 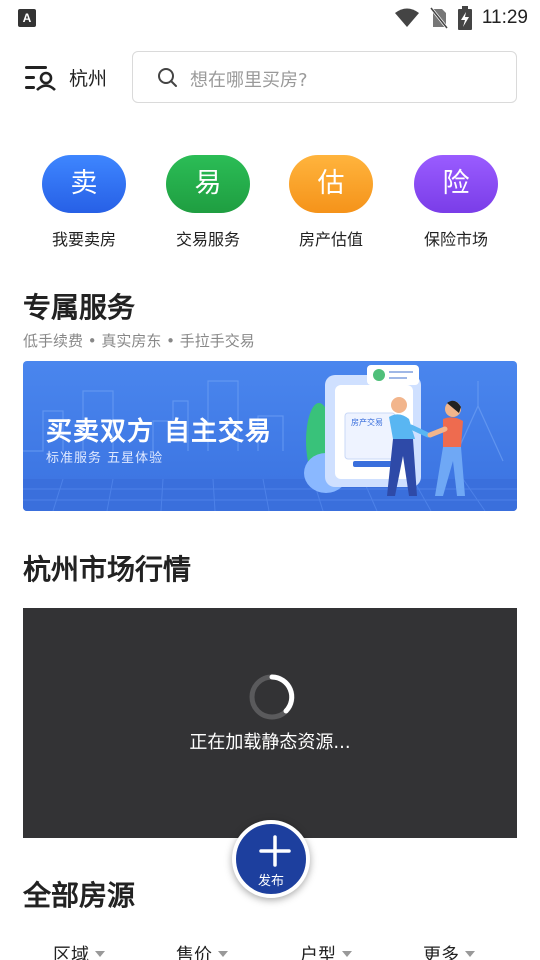 I want to click on trade-service-label: 交易服务, so click(x=207, y=239).